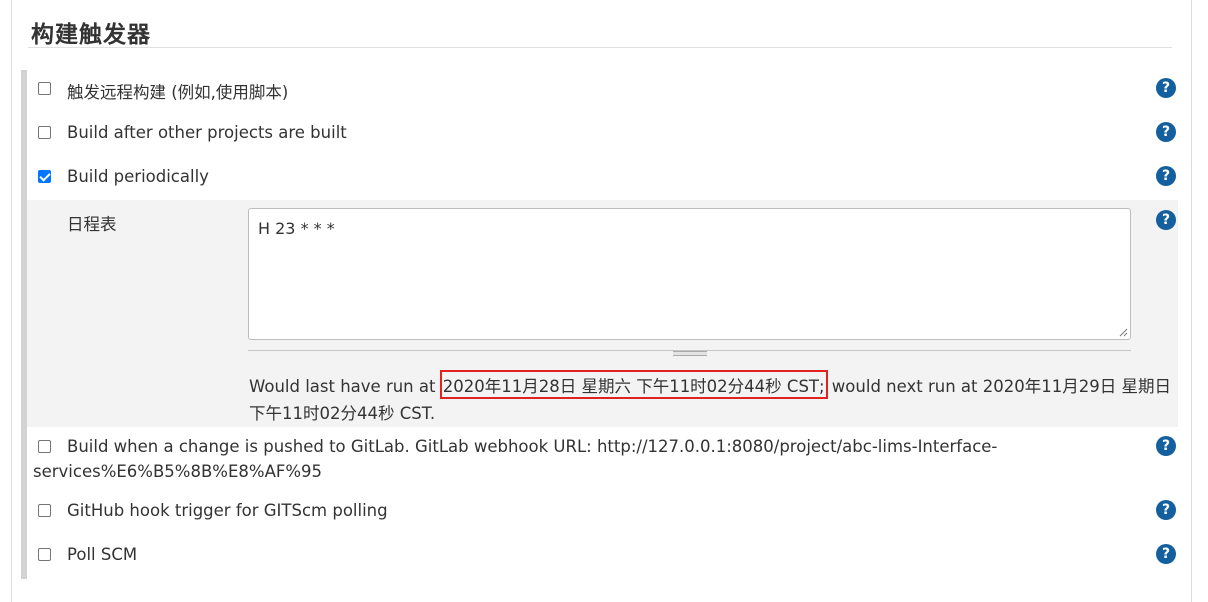 Image resolution: width=1208 pixels, height=602 pixels. I want to click on status-prefix: Would last have run at, so click(345, 386).